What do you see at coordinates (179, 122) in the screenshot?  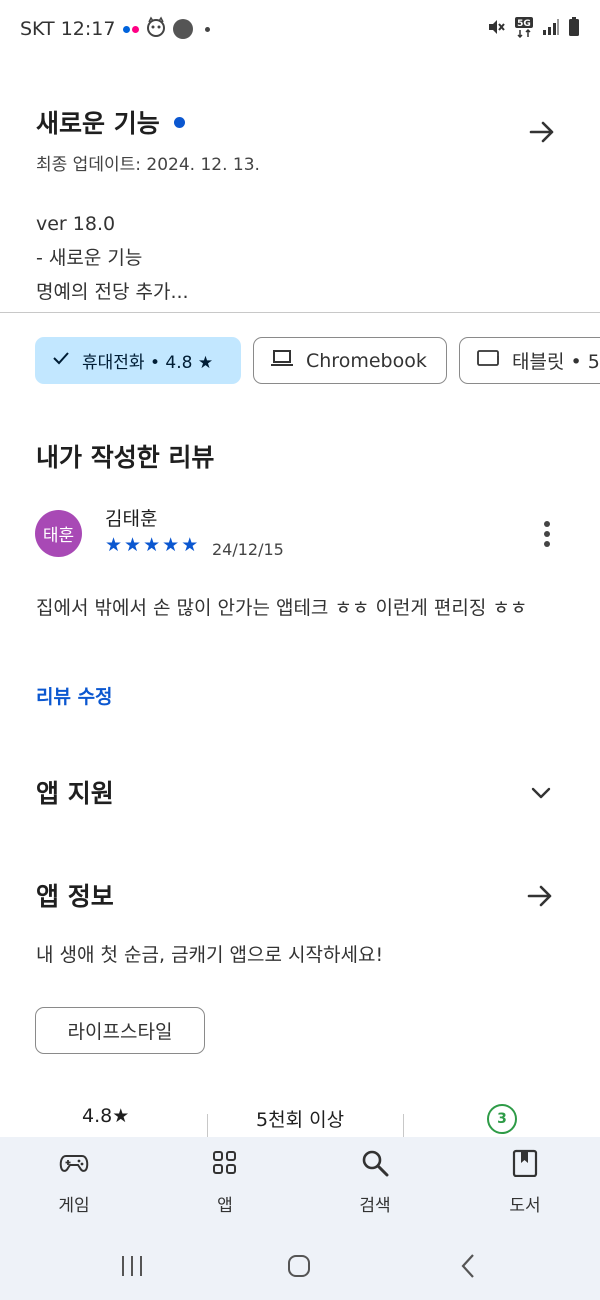 I see `new-indicator-dot` at bounding box center [179, 122].